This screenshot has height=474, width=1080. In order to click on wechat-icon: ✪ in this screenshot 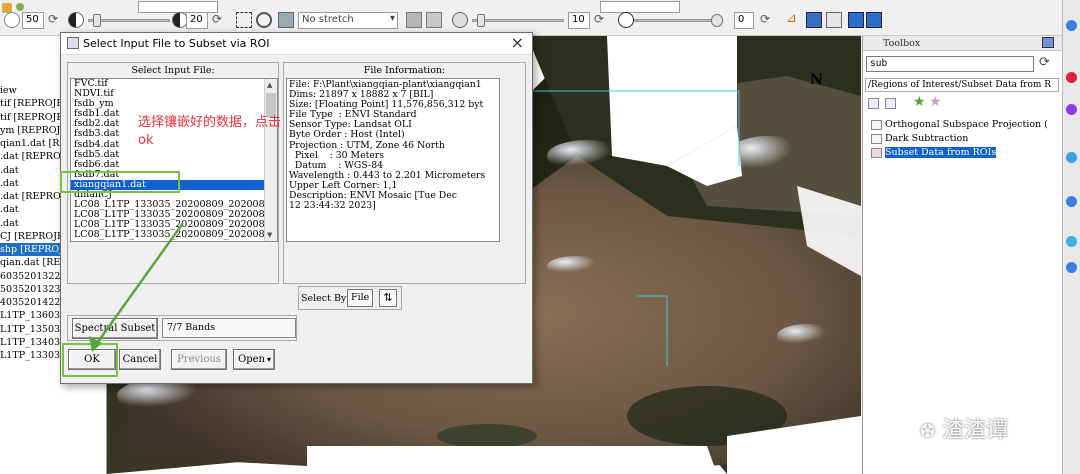, I will do `click(928, 431)`.